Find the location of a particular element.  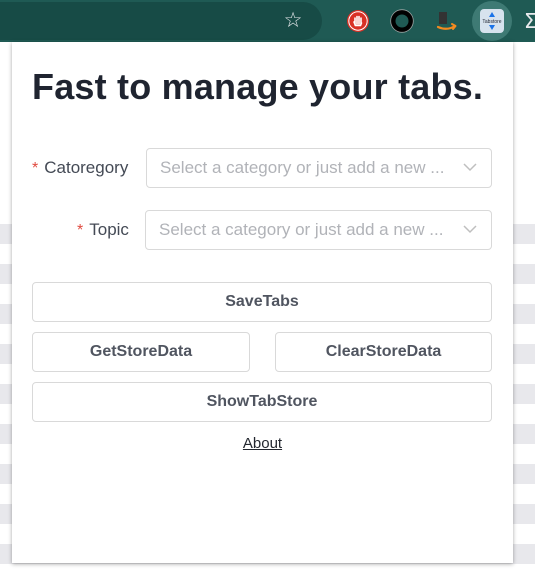

topic-label: * Topic is located at coordinates (103, 230).